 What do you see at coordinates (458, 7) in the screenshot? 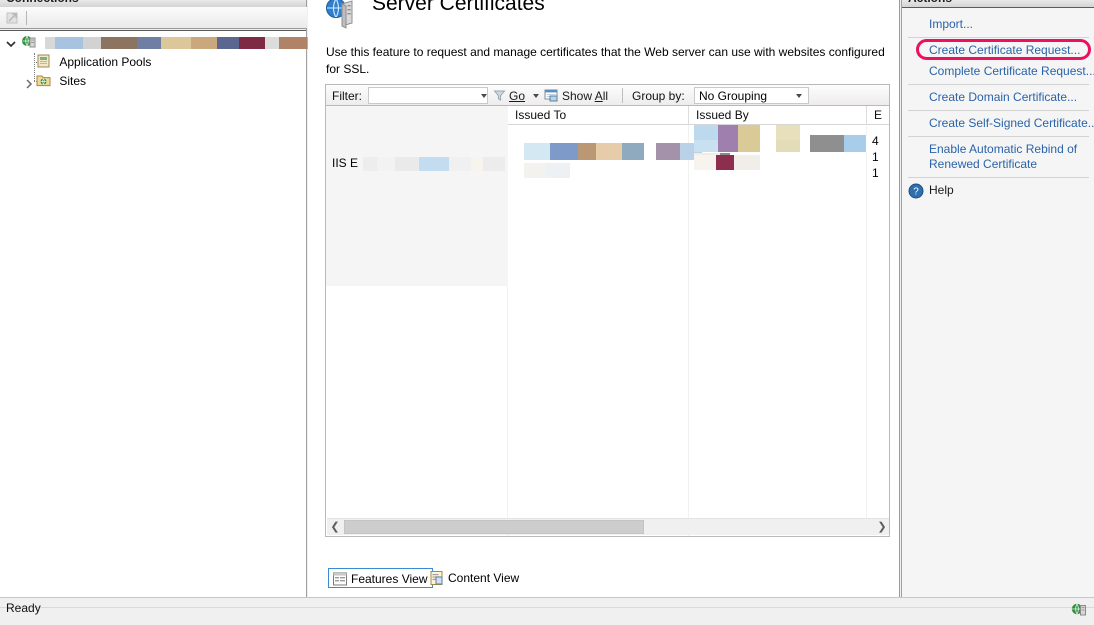
I see `page-title: Server Certificates` at bounding box center [458, 7].